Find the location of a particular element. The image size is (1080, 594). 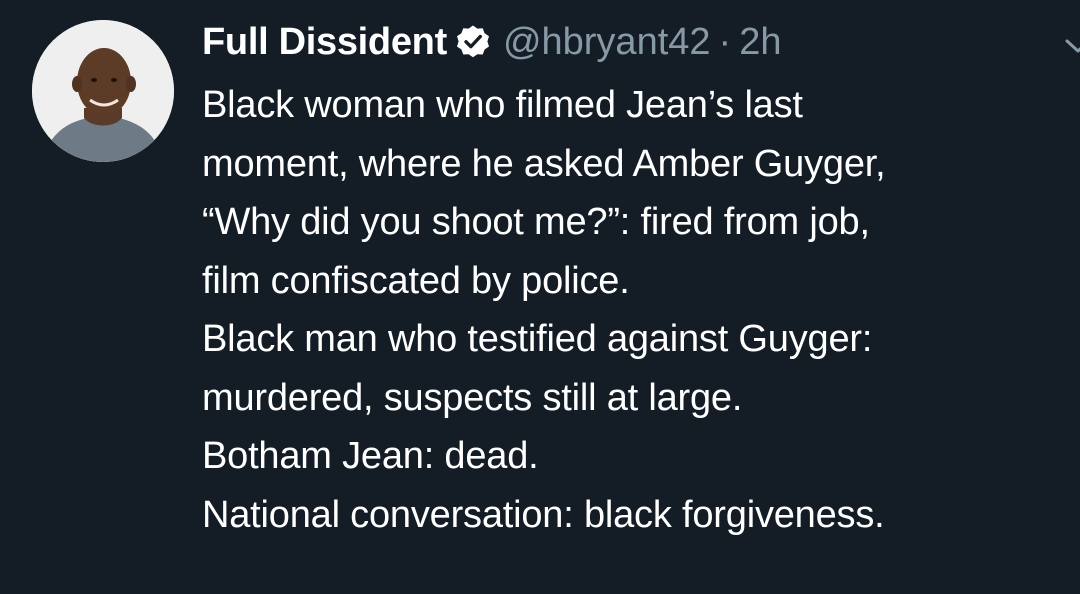

chevron-down-icon is located at coordinates (1067, 46).